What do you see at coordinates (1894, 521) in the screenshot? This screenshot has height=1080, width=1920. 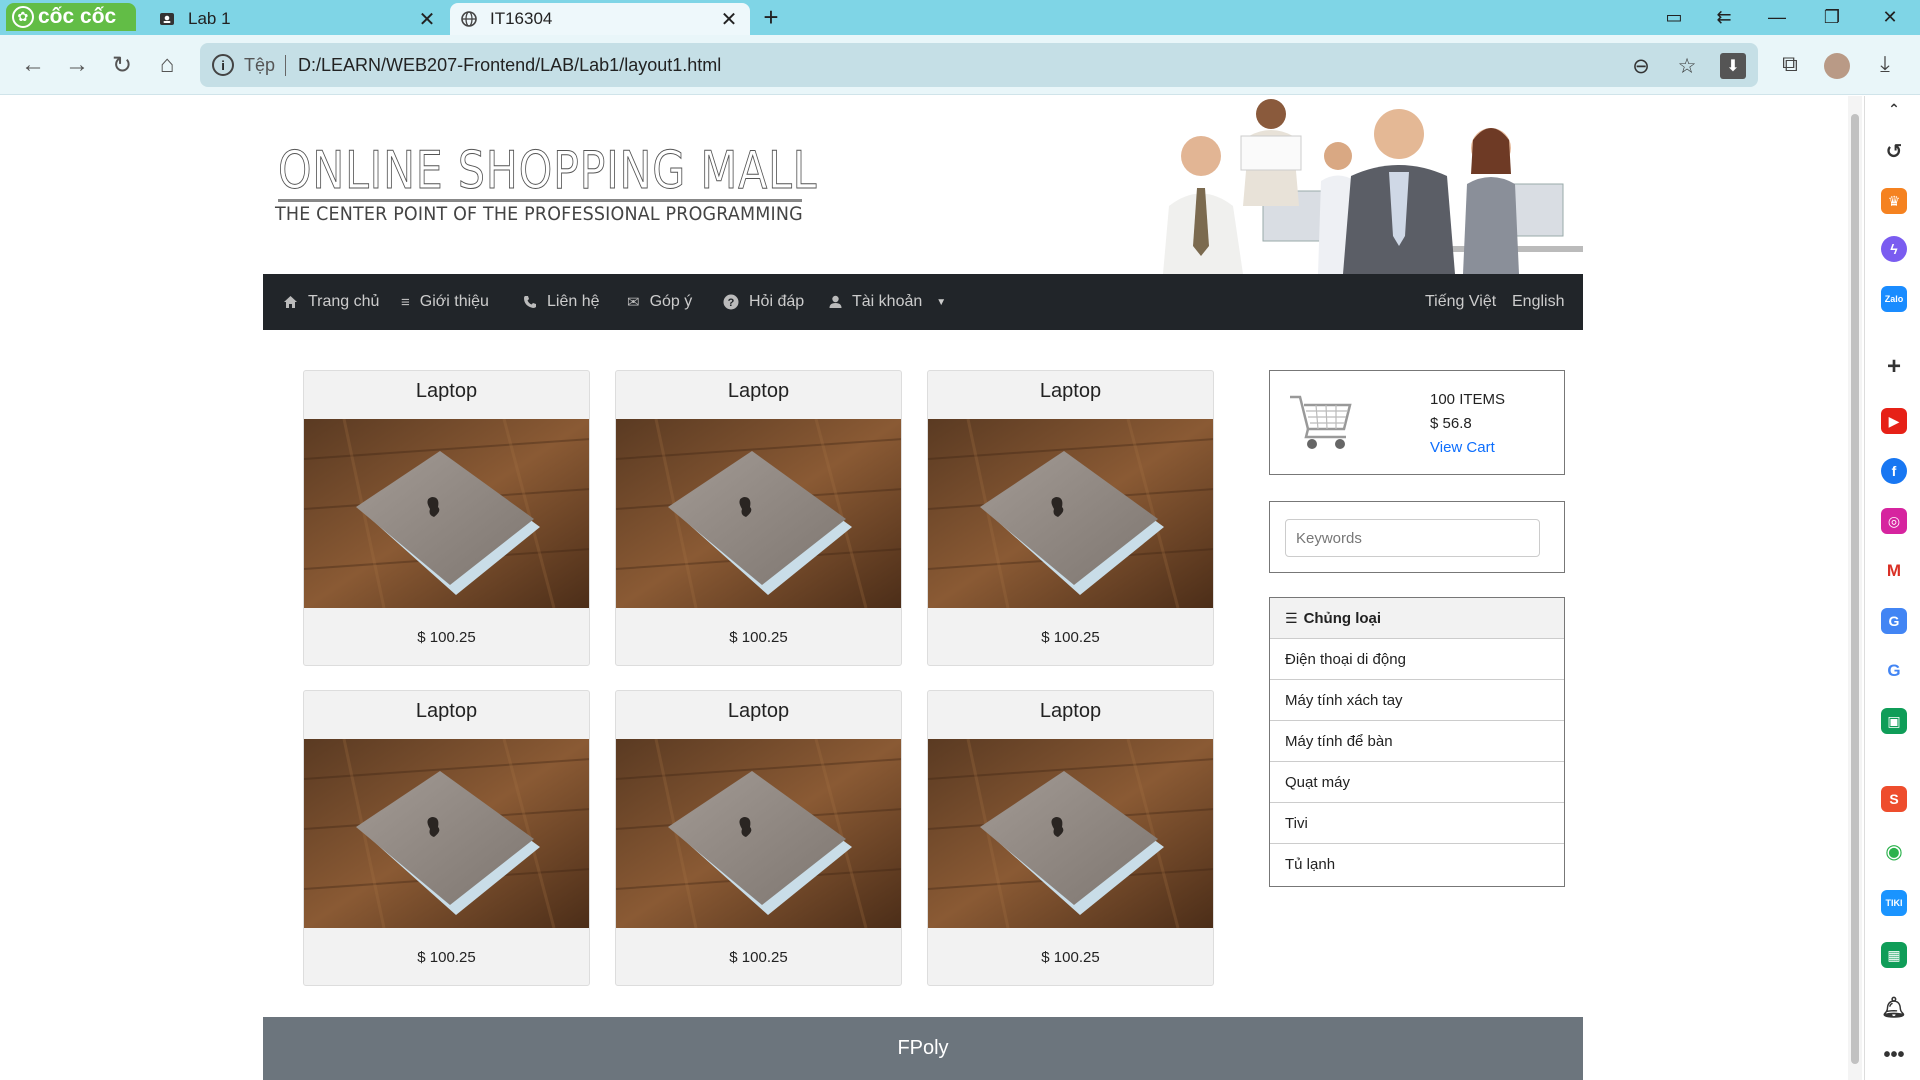 I see `instagram-icon: ◎` at bounding box center [1894, 521].